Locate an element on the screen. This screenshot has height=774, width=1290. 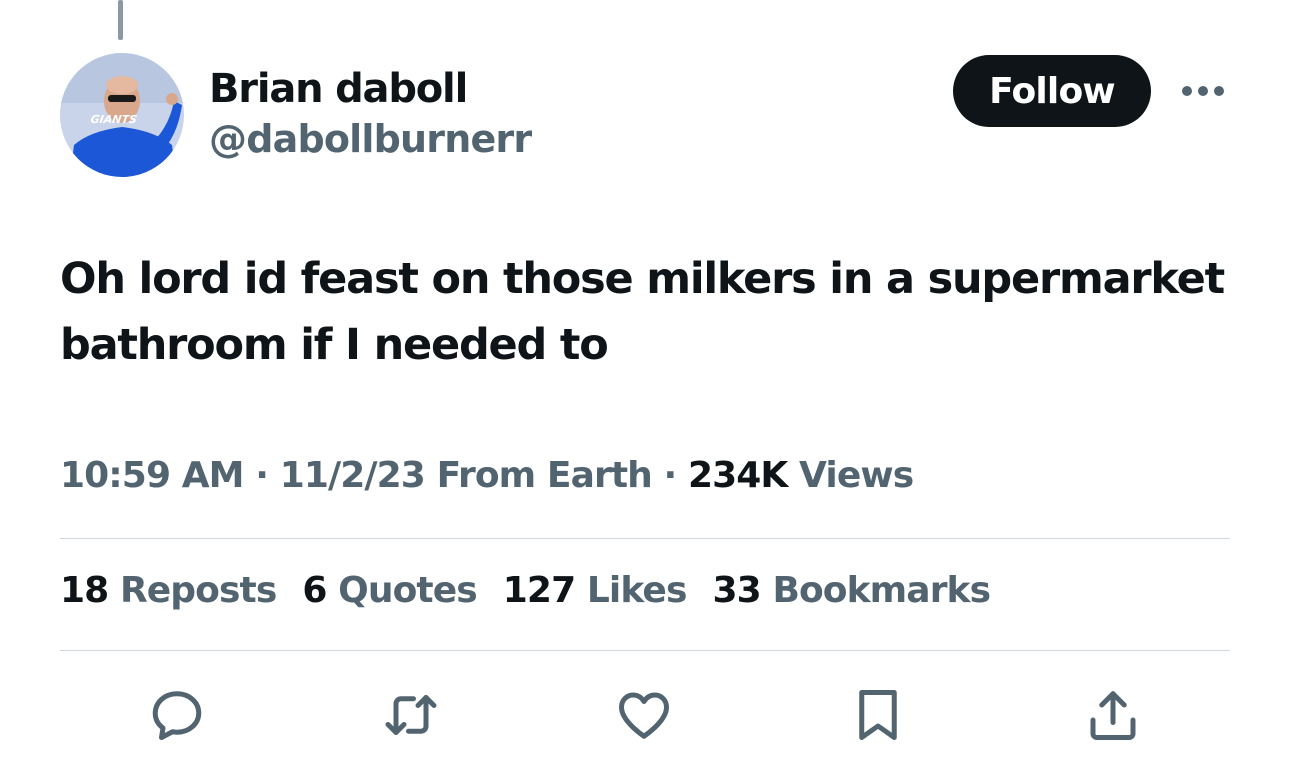
stat-bookmarks: 33 Bookmarks is located at coordinates (851, 590).